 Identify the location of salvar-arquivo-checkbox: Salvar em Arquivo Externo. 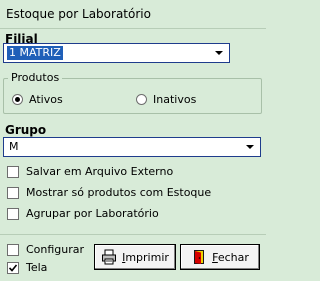
(90, 171).